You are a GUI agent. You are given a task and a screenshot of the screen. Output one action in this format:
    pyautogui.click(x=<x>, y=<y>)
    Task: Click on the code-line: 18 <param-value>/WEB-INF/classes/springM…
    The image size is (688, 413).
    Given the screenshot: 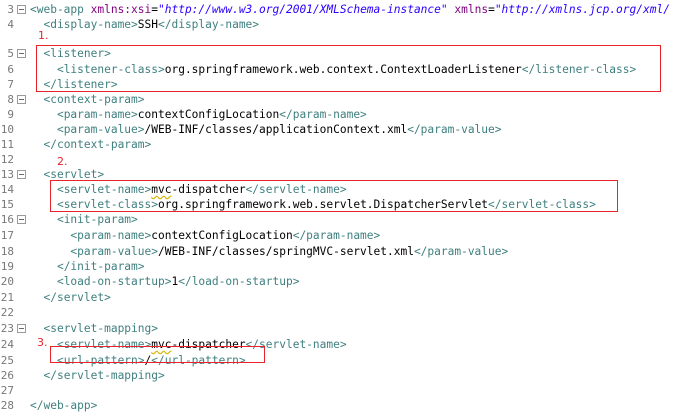 What is the action you would take?
    pyautogui.click(x=344, y=251)
    